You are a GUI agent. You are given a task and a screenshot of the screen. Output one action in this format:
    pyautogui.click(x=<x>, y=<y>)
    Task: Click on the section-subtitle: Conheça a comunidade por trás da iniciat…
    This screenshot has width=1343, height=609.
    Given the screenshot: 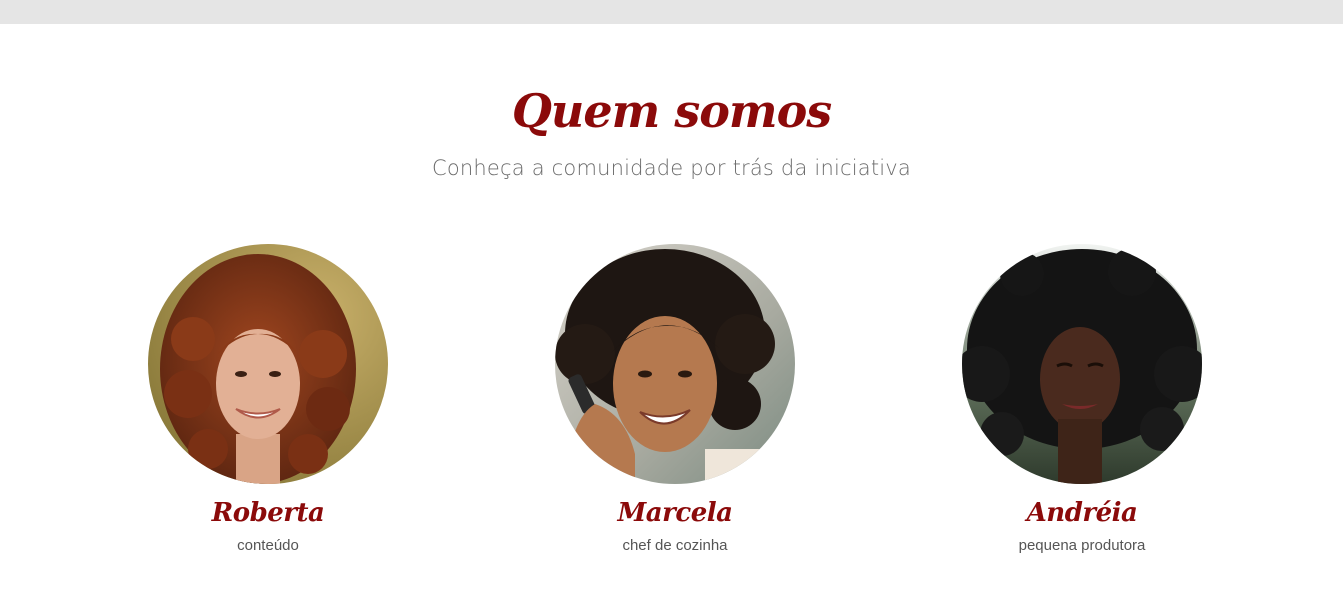 What is the action you would take?
    pyautogui.click(x=671, y=168)
    